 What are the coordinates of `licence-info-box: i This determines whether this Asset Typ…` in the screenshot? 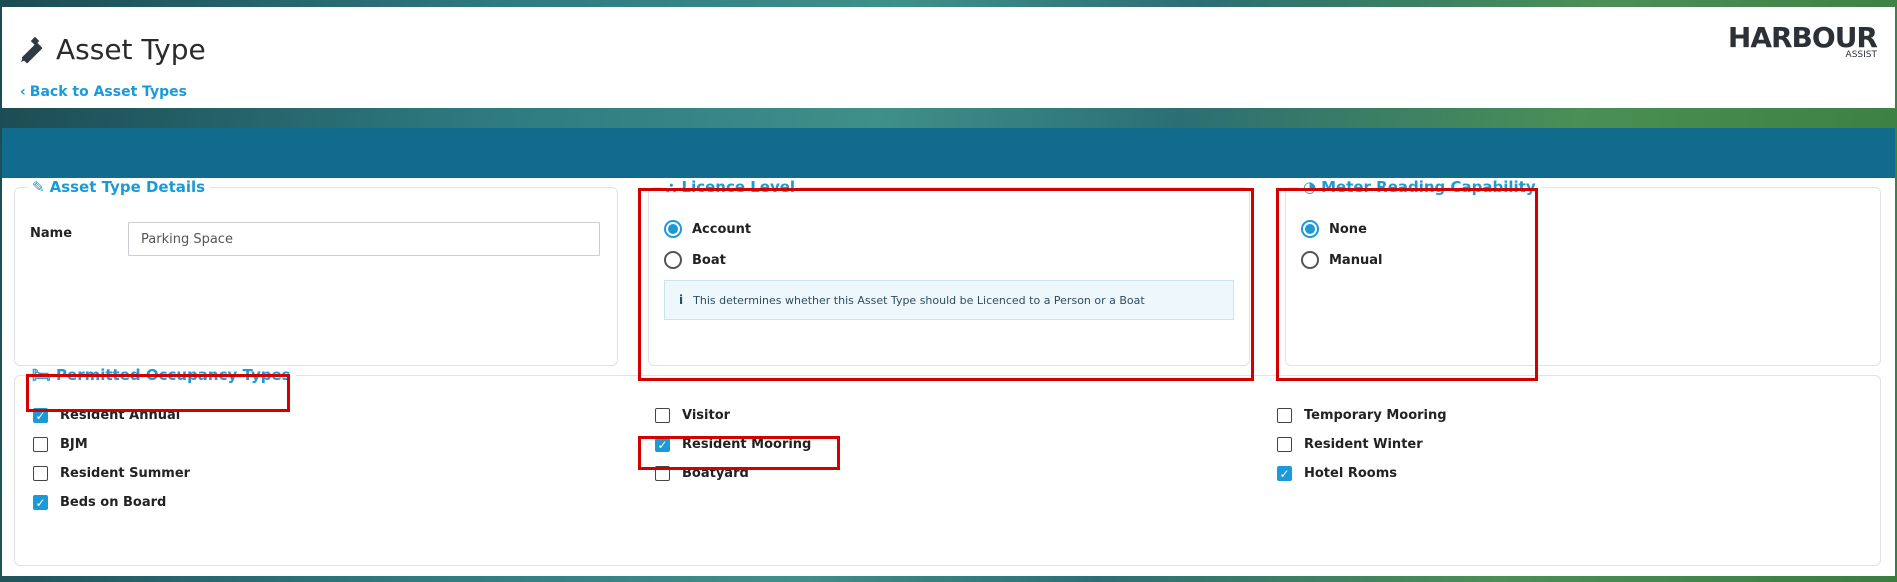 It's located at (949, 300).